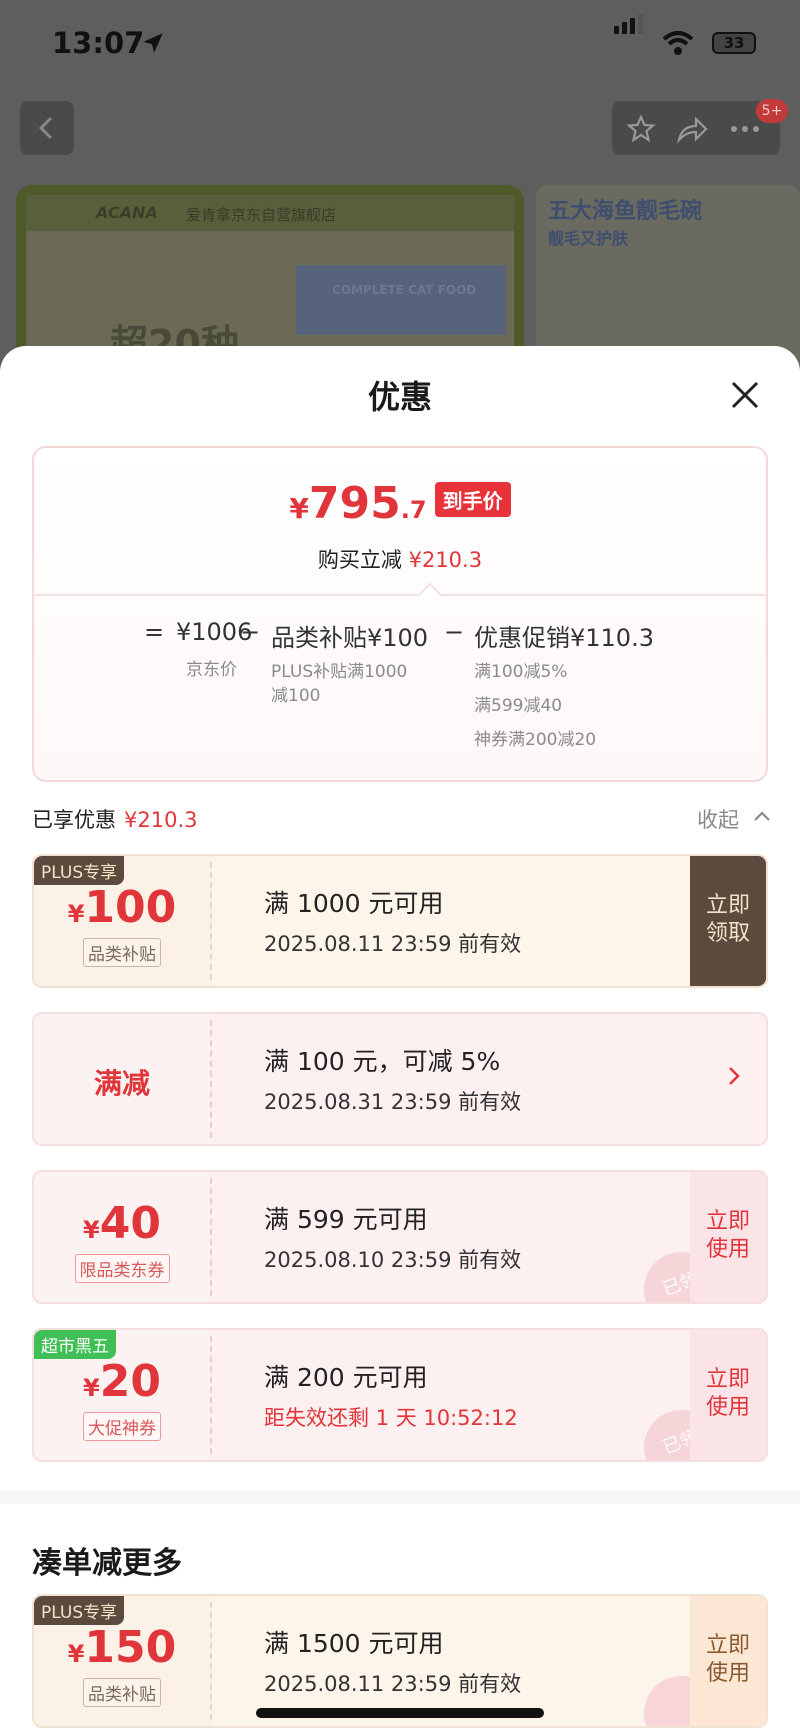 The width and height of the screenshot is (800, 1731). I want to click on banner-header: ACANA 爱肯拿京东自营旗舰店, so click(270, 213).